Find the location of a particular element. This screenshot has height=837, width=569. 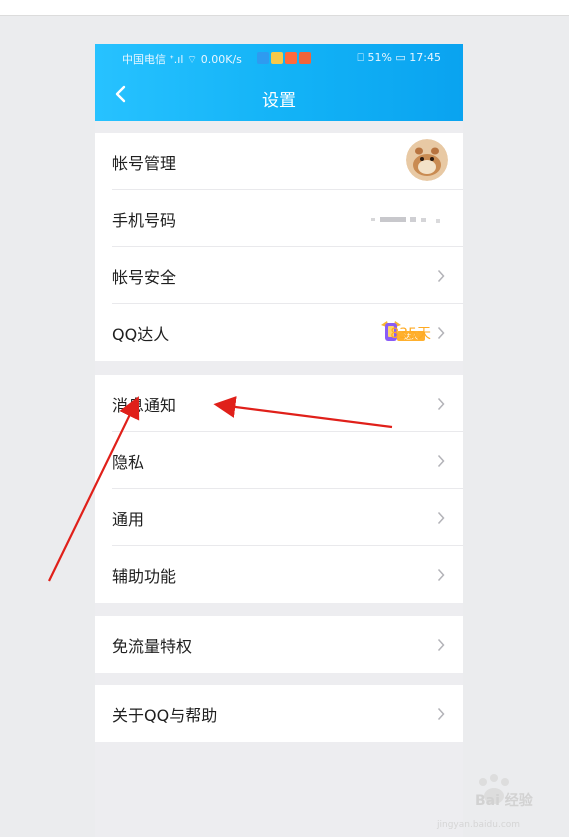

status-left: 中国电信 ᐩ.ıl ⌔ 0.00K/s is located at coordinates (182, 59).